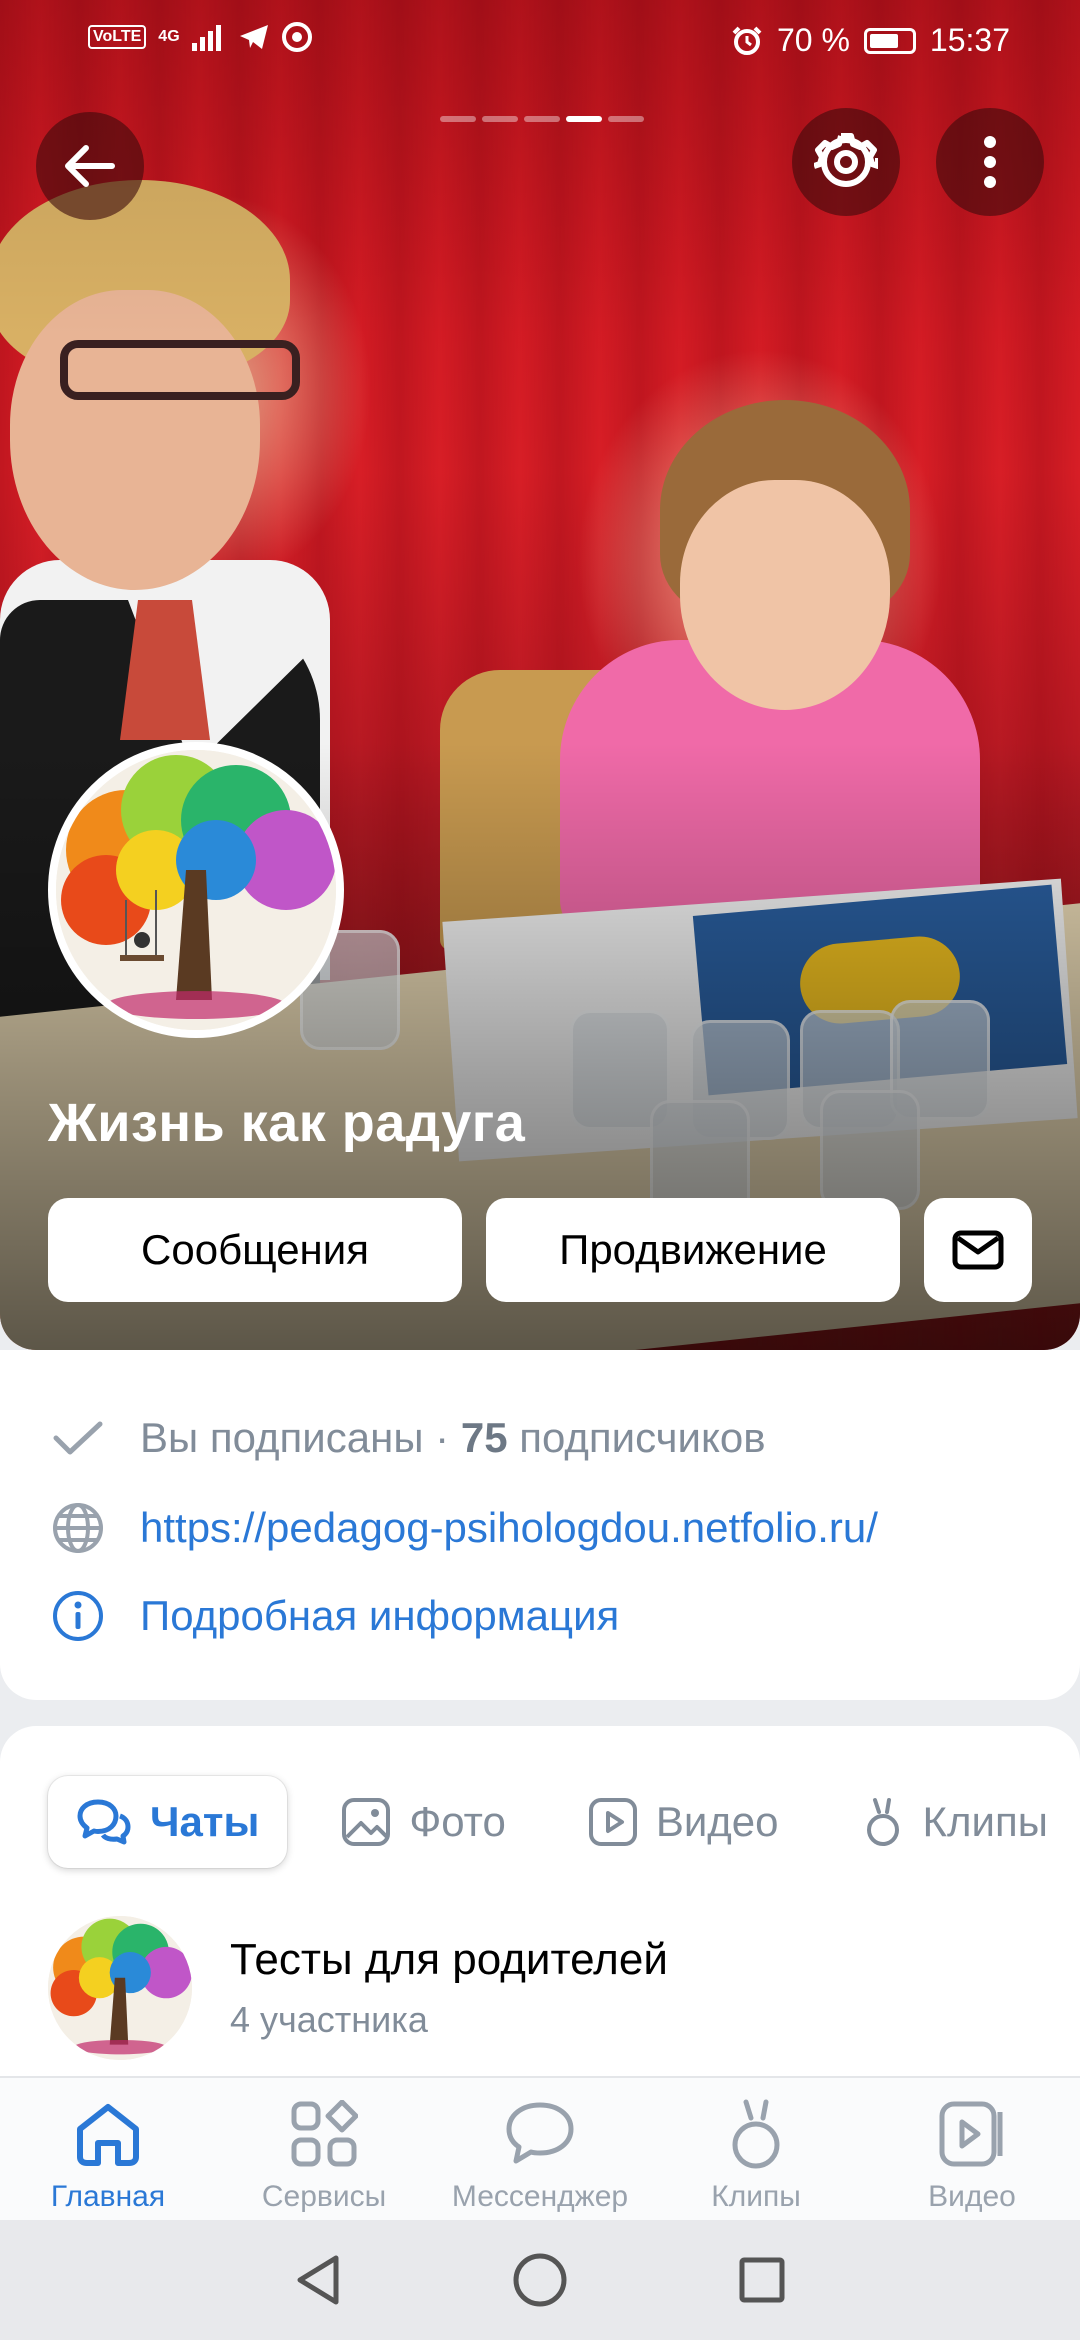 Image resolution: width=1080 pixels, height=2340 pixels. I want to click on status-bar: VoLTE 4G 70 % 15:37, so click(540, 40).